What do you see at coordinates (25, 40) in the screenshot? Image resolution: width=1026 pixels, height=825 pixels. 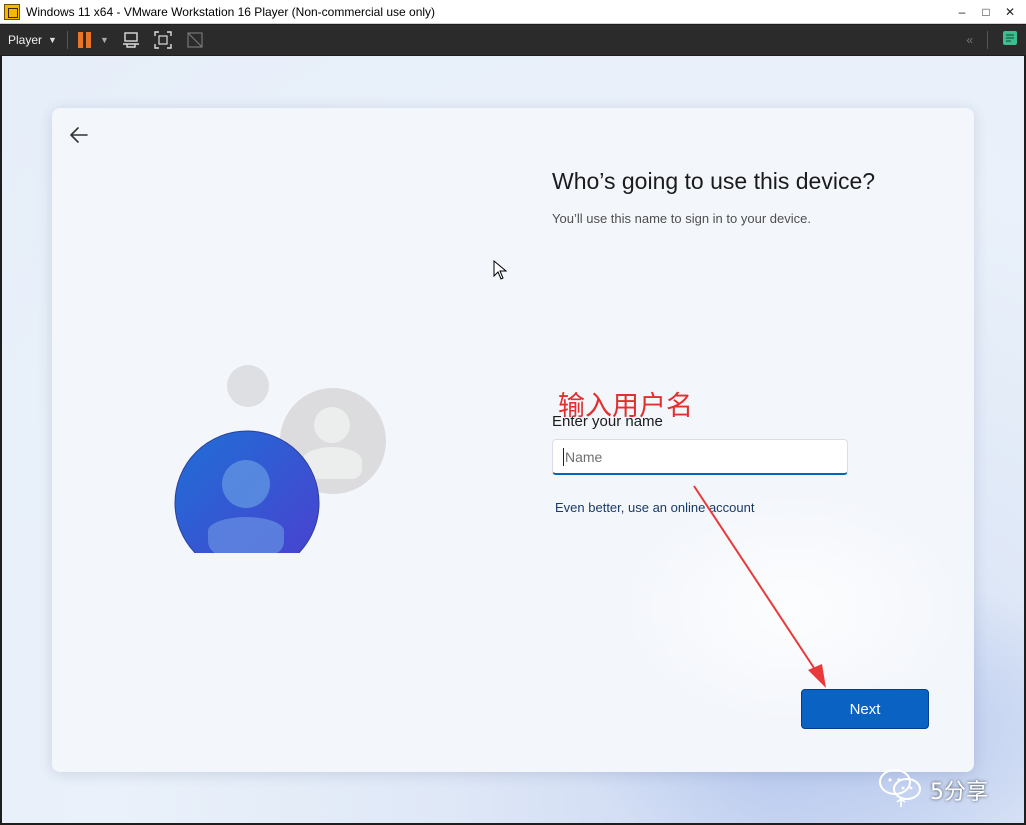 I see `player-menu-label: Player` at bounding box center [25, 40].